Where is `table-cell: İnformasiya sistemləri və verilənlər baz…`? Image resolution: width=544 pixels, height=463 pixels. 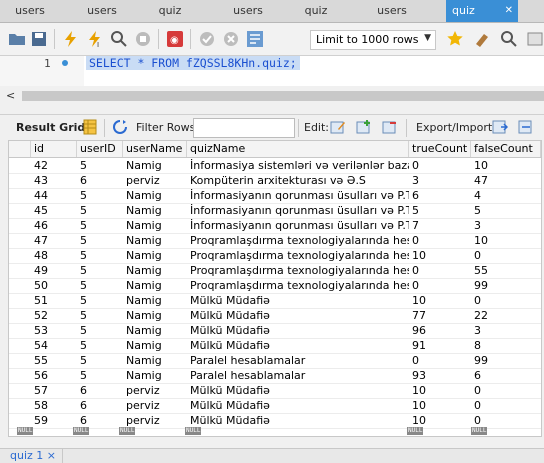 table-cell: İnformasiya sistemləri və verilənlər baz… is located at coordinates (298, 165).